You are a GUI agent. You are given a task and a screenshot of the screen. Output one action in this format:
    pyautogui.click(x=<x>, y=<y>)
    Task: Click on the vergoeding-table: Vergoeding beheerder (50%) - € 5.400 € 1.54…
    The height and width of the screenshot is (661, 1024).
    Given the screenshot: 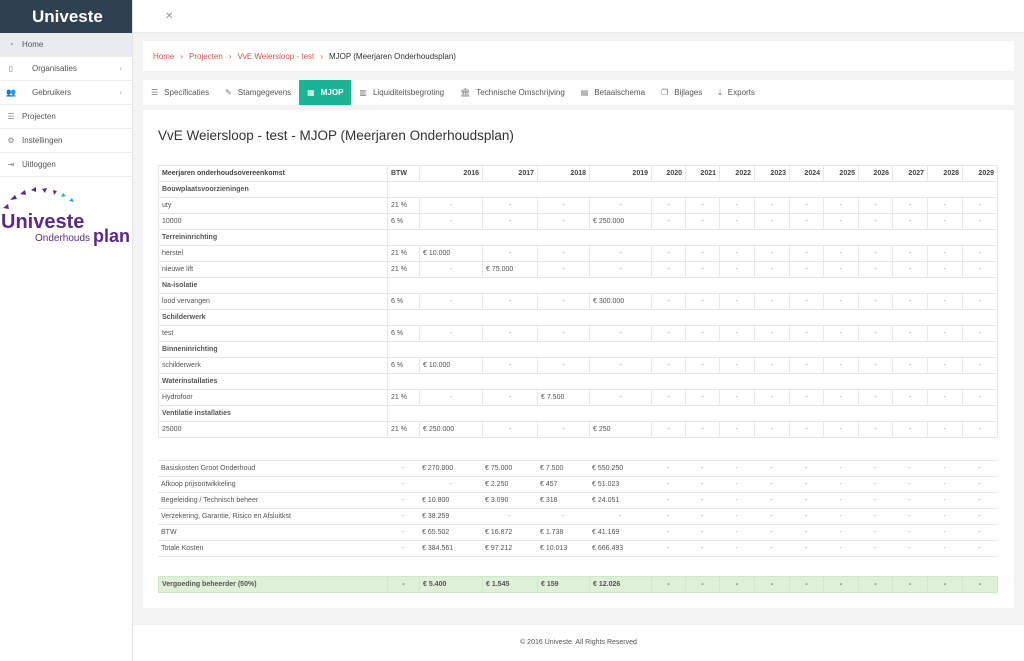 What is the action you would take?
    pyautogui.click(x=578, y=584)
    